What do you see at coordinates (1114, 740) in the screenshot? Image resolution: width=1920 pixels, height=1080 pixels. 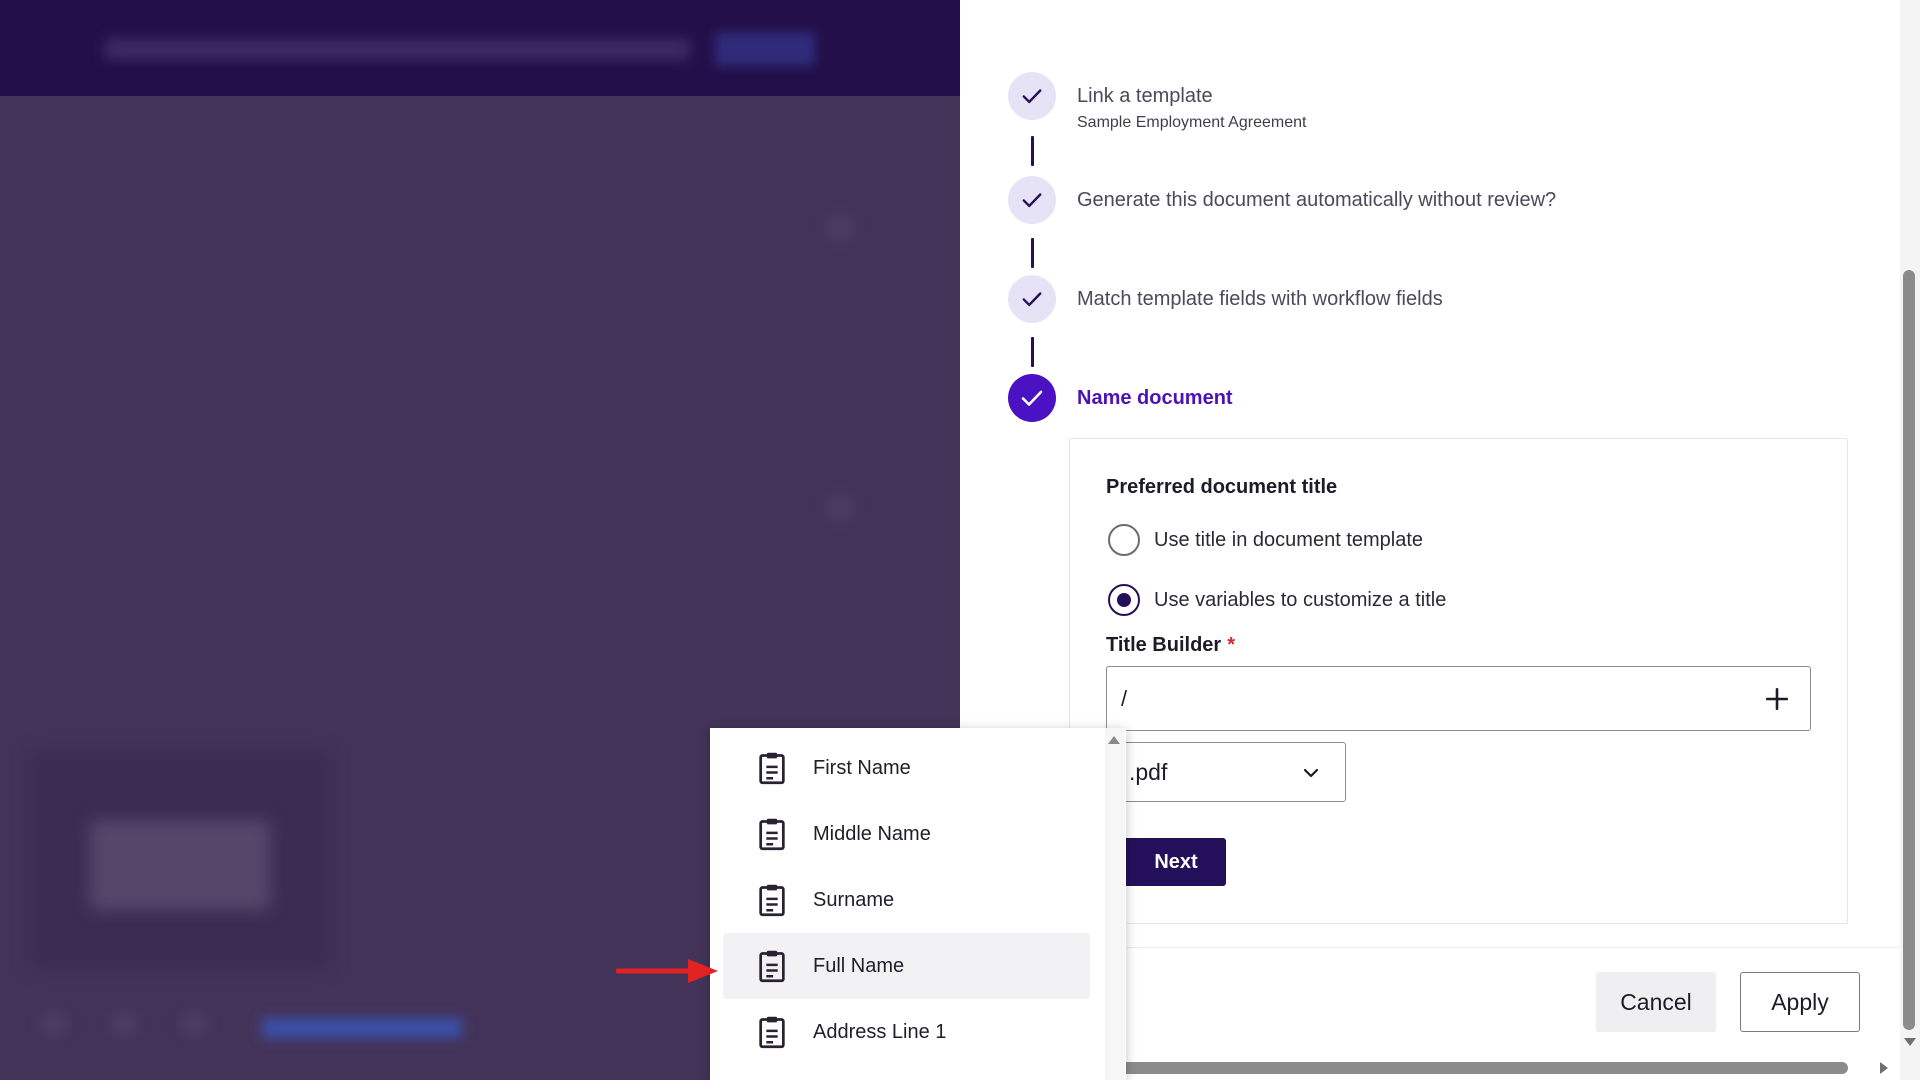 I see `scroll-up-arrow-icon` at bounding box center [1114, 740].